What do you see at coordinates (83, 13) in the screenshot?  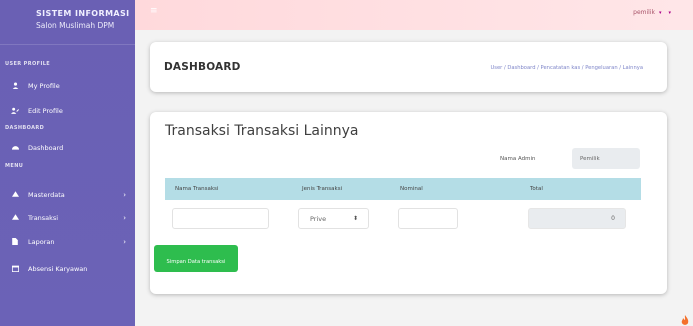 I see `brand-title: SISTEM INFORMASI` at bounding box center [83, 13].